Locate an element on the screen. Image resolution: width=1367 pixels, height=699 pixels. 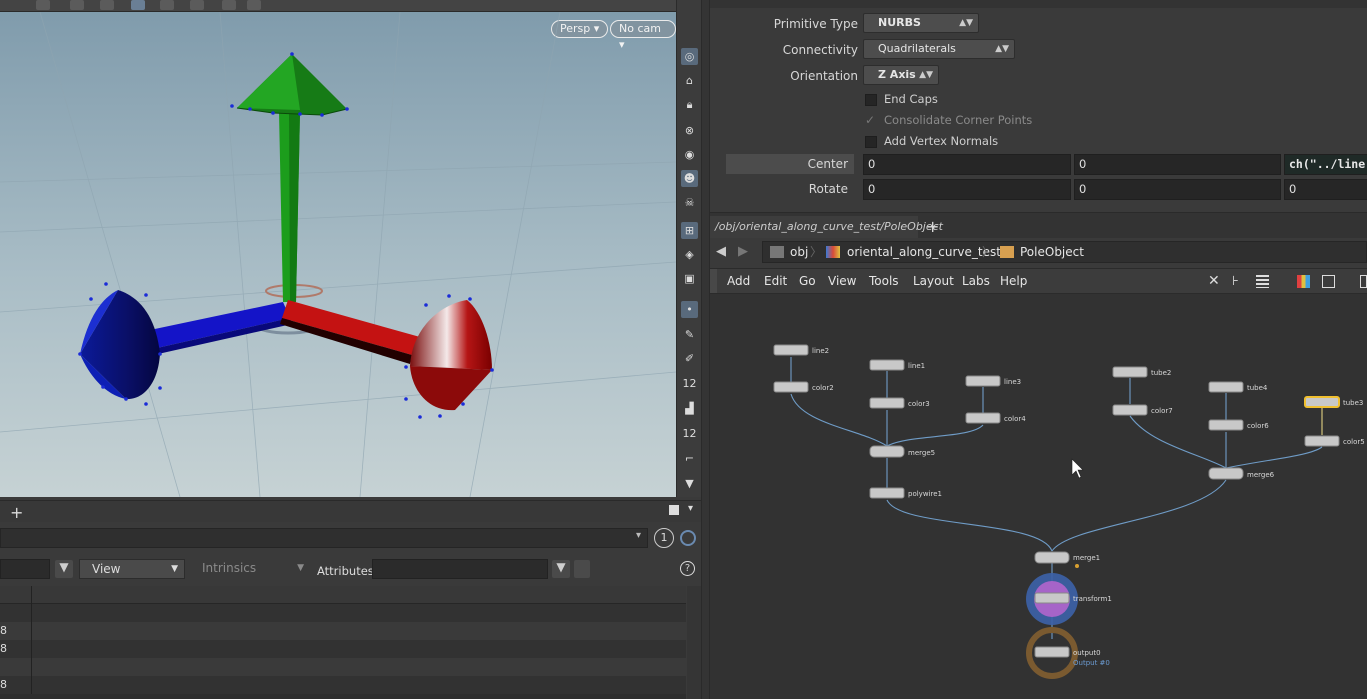
select-icon is located at coordinates (138, 5).